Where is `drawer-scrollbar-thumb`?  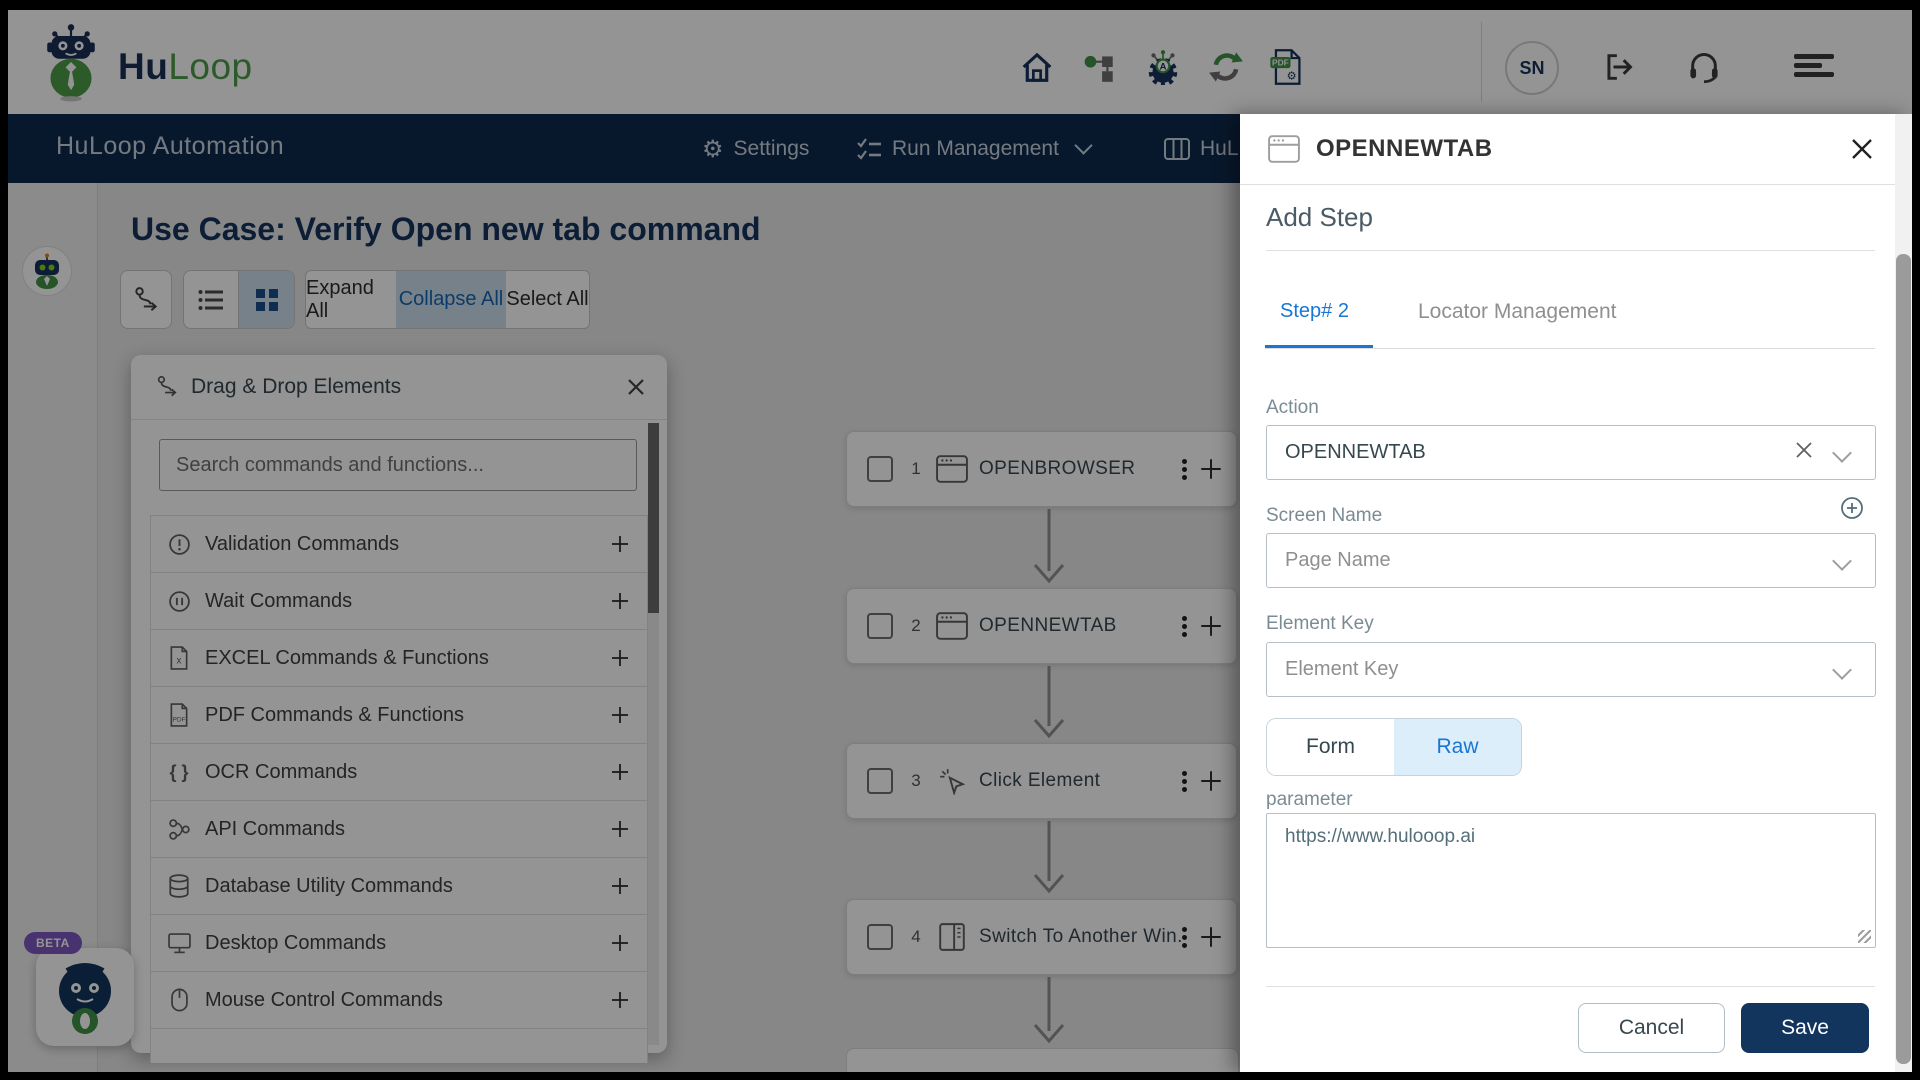
drawer-scrollbar-thumb is located at coordinates (1903, 659).